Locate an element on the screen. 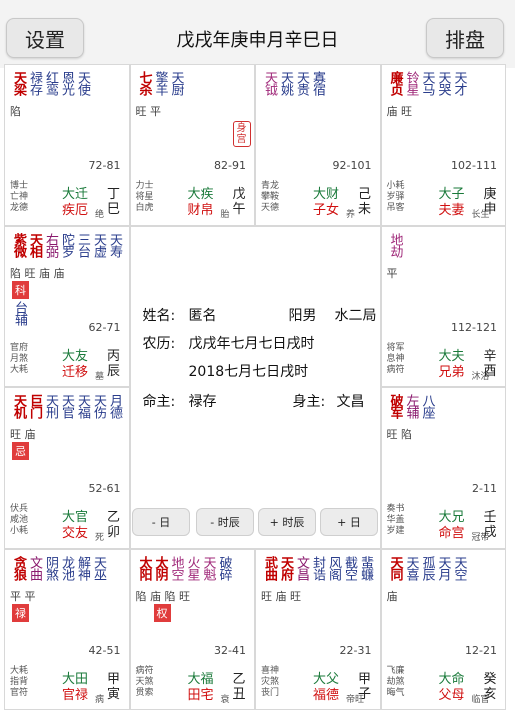  plus-hour-button: + 时辰 is located at coordinates (287, 522).